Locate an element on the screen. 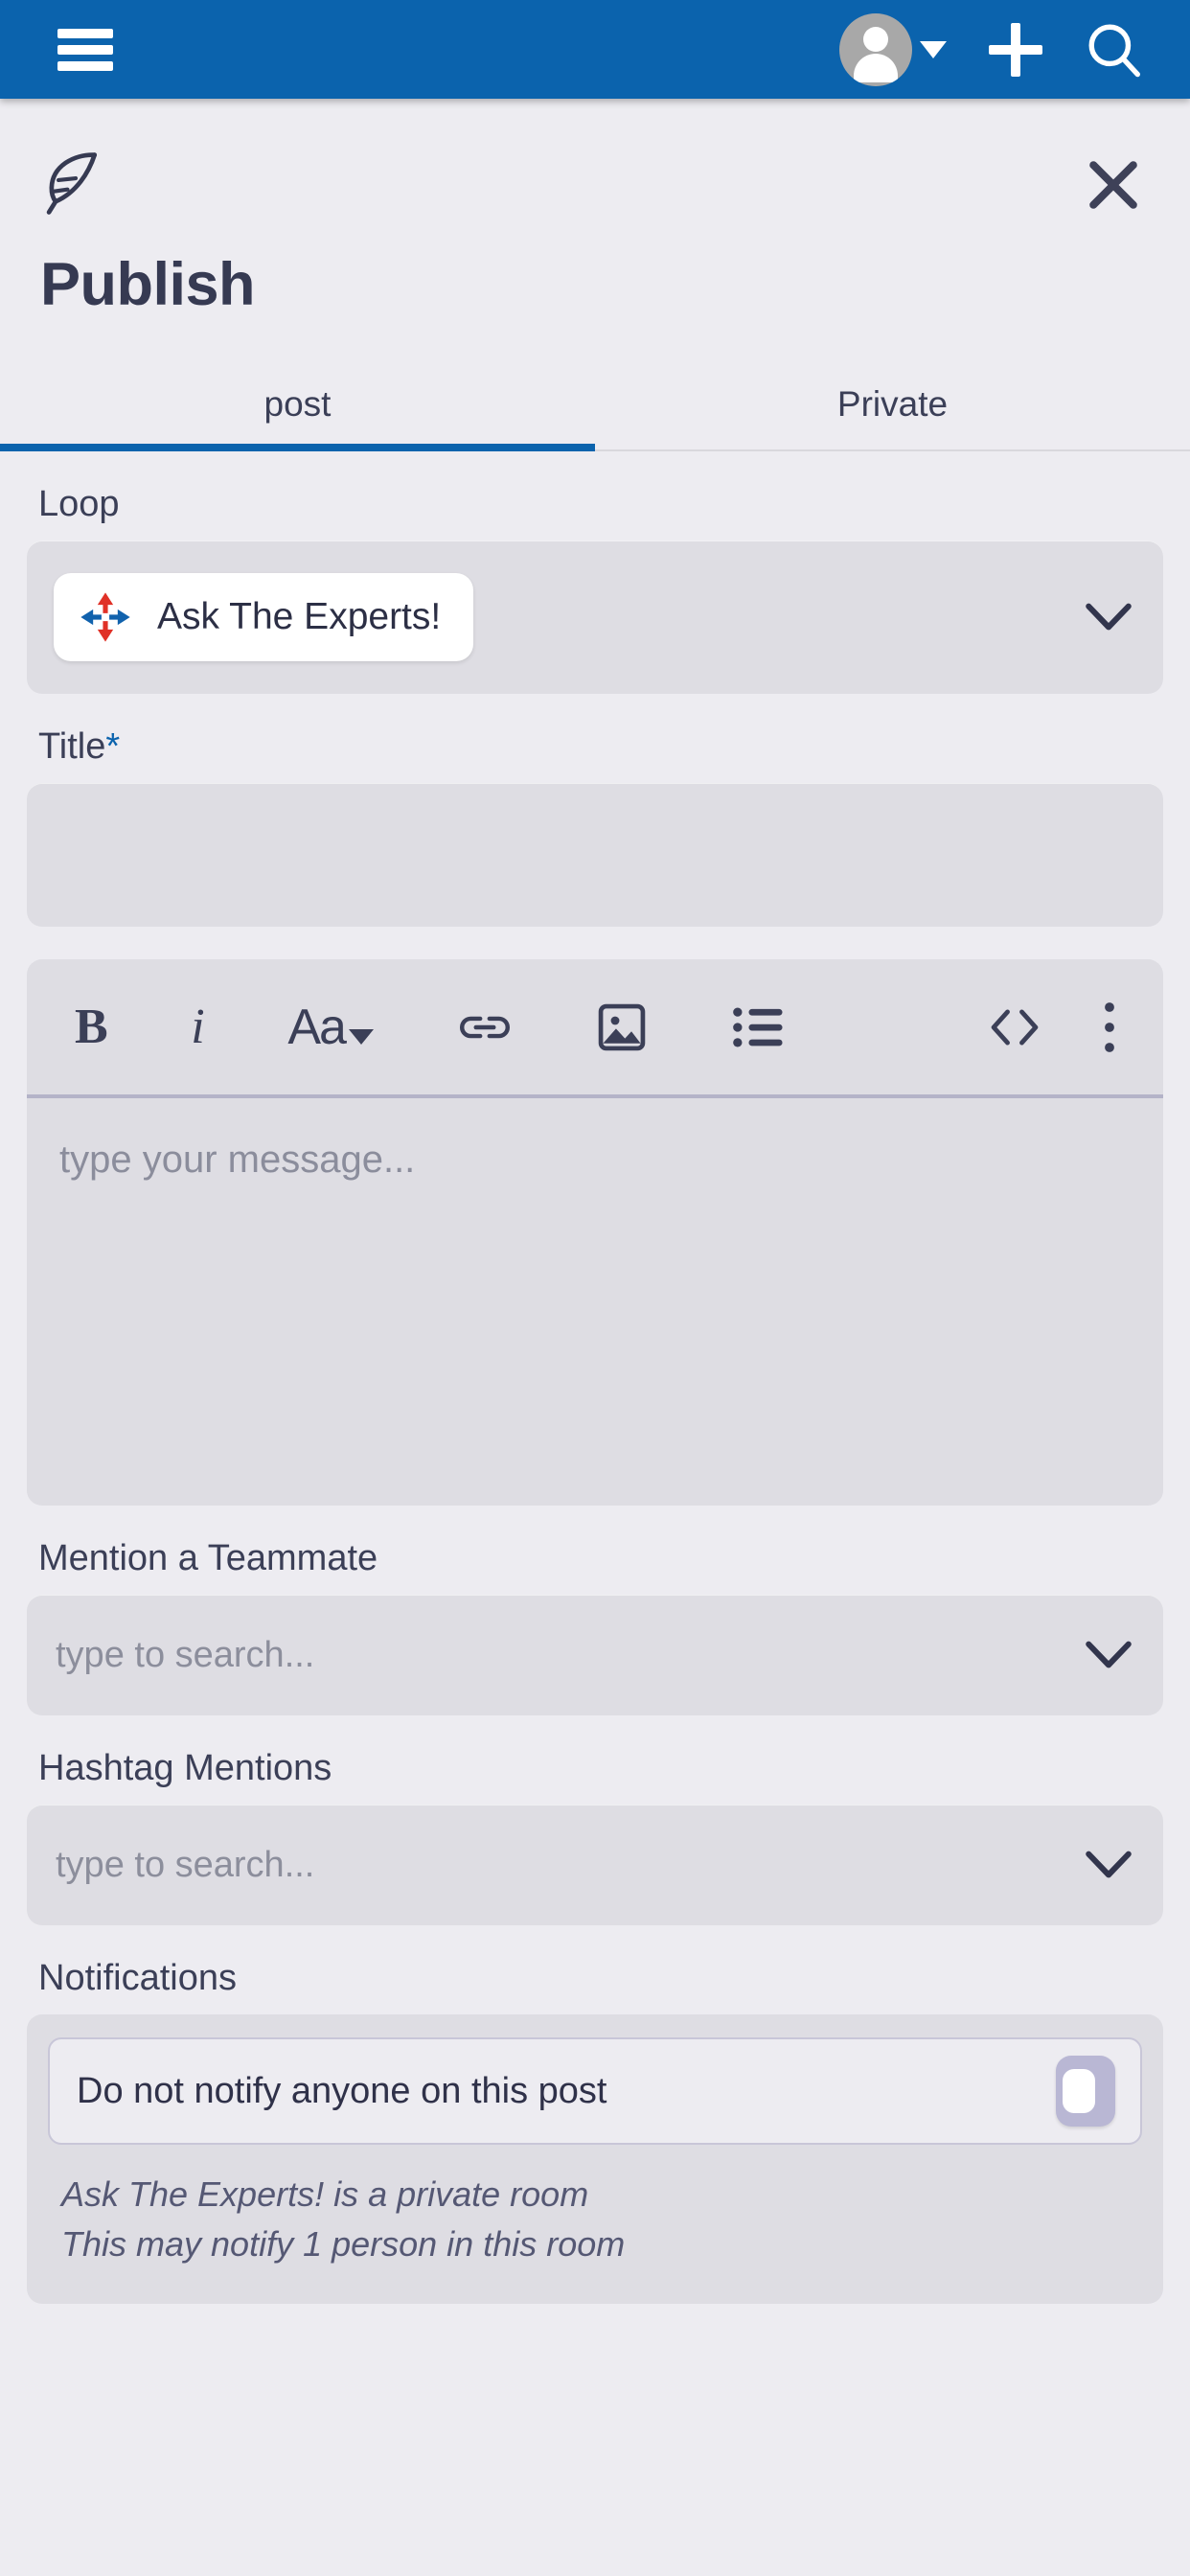  title-label-text: Title is located at coordinates (72, 746).